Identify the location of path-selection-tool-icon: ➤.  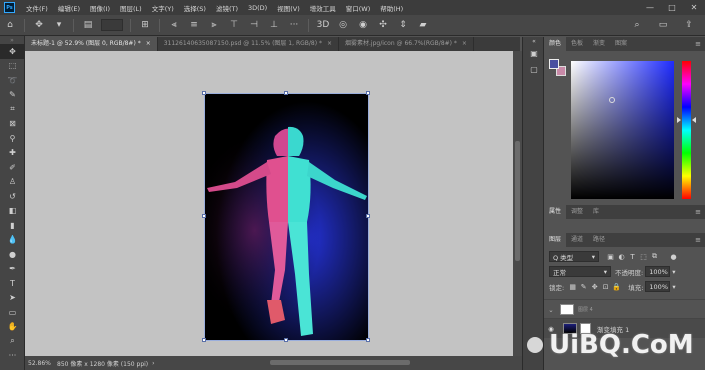
(12, 298).